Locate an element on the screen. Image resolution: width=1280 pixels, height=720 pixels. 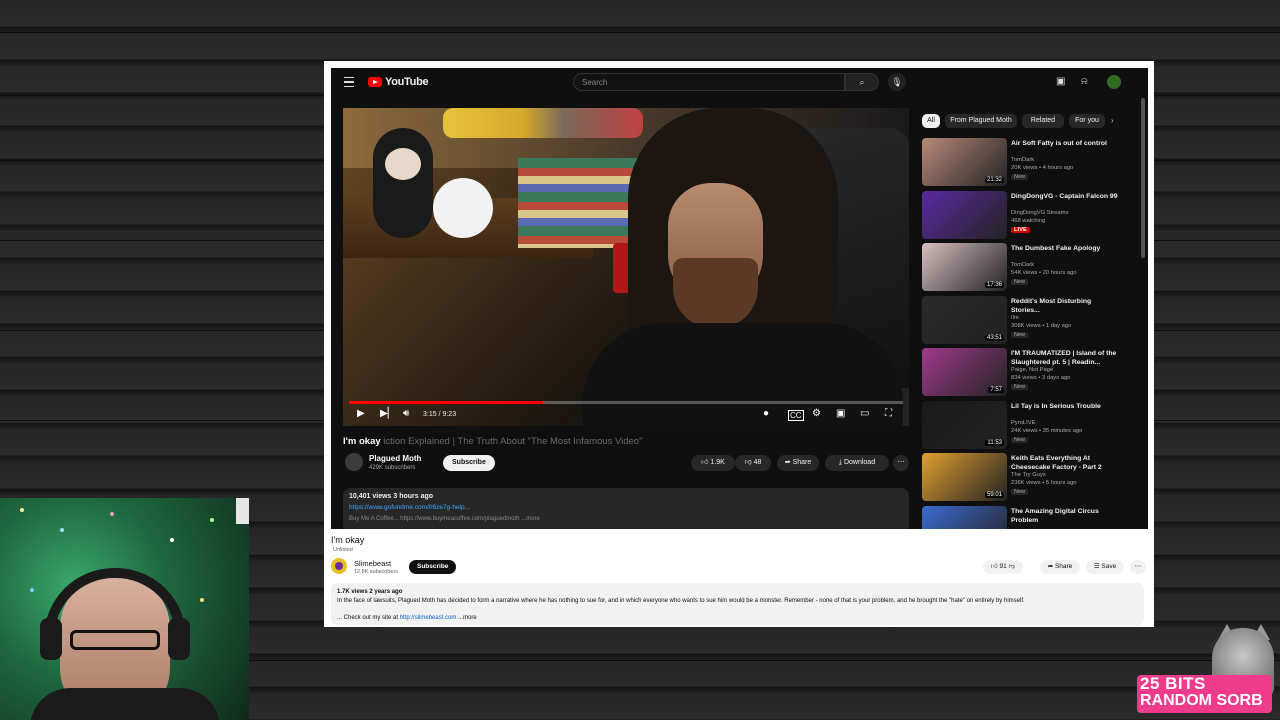
related-meta: 468 watching is located at coordinates (1028, 220).